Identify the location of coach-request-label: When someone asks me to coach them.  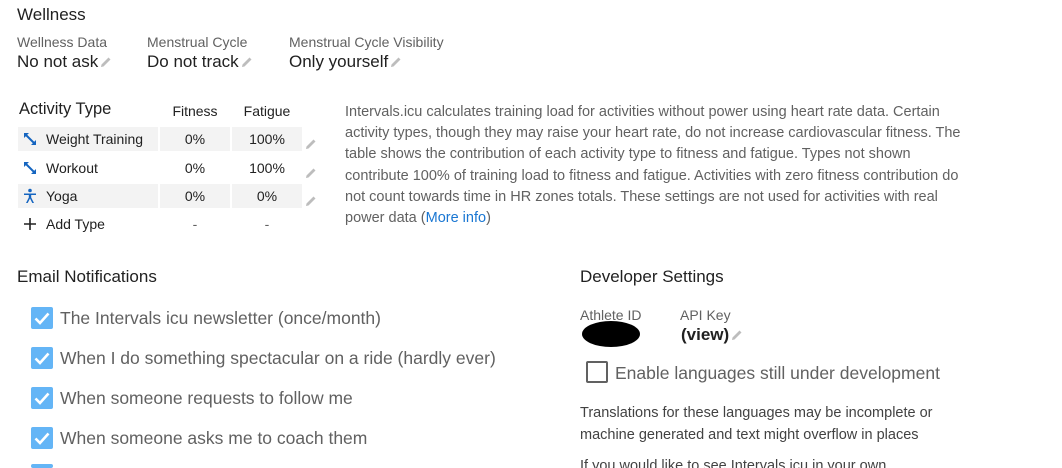
(214, 438).